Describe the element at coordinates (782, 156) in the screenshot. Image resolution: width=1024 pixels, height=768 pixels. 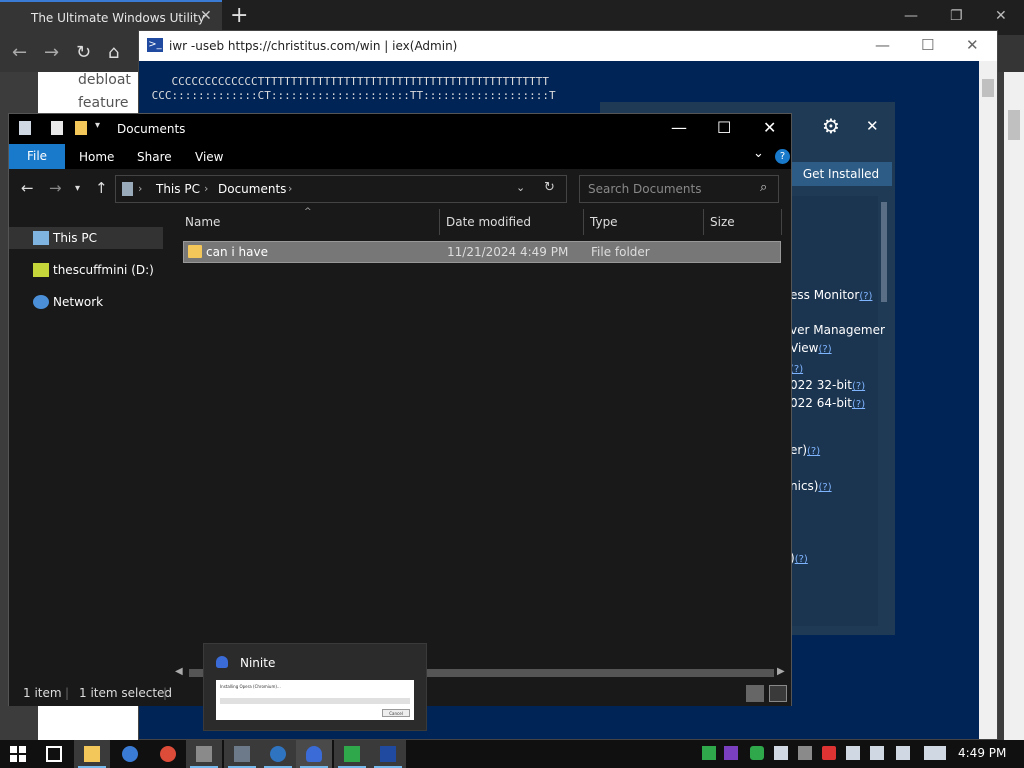
I see `help-icon: ?` at that location.